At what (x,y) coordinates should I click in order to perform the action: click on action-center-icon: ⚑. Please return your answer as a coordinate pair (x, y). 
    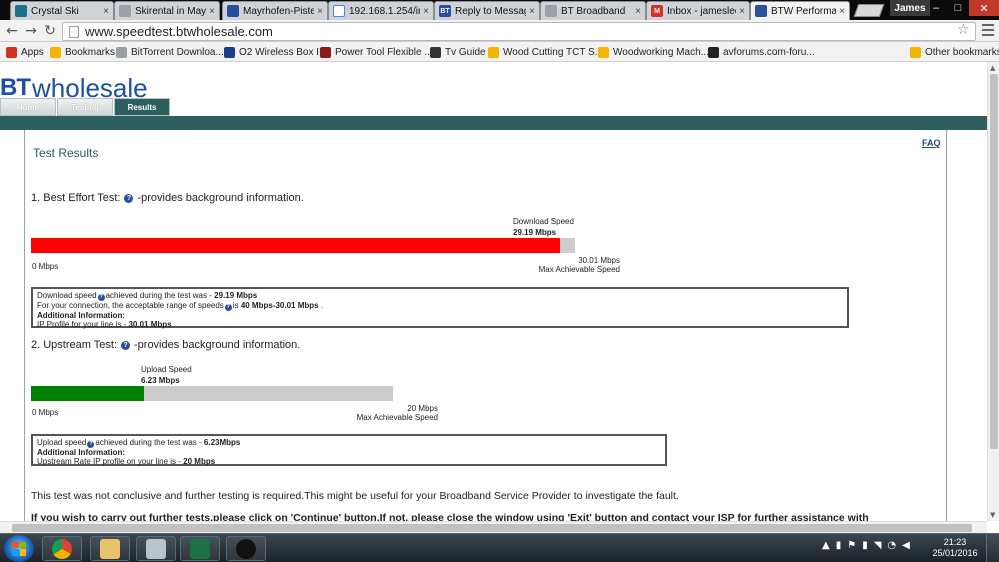
    Looking at the image, I should click on (851, 545).